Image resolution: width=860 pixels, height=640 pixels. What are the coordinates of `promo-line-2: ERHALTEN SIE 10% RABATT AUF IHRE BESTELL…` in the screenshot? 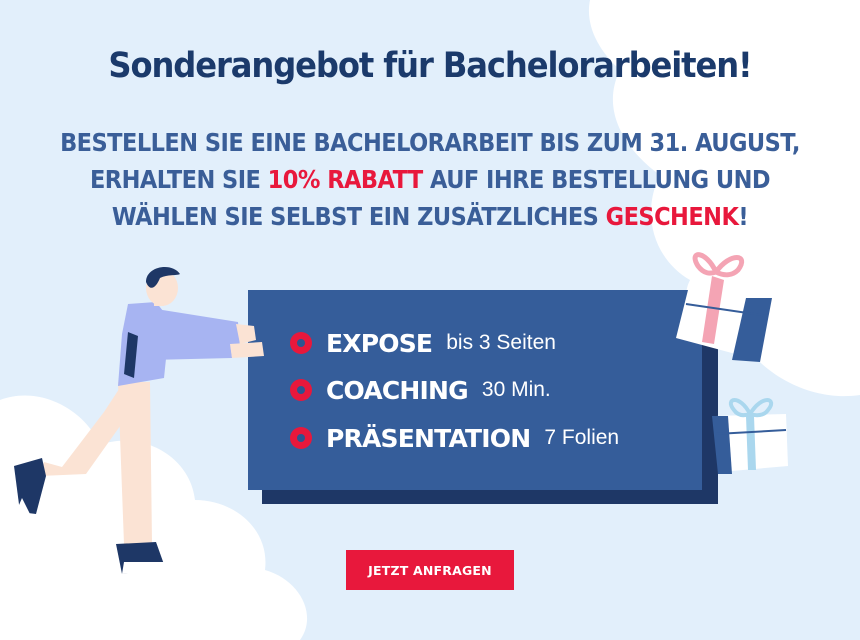 It's located at (430, 179).